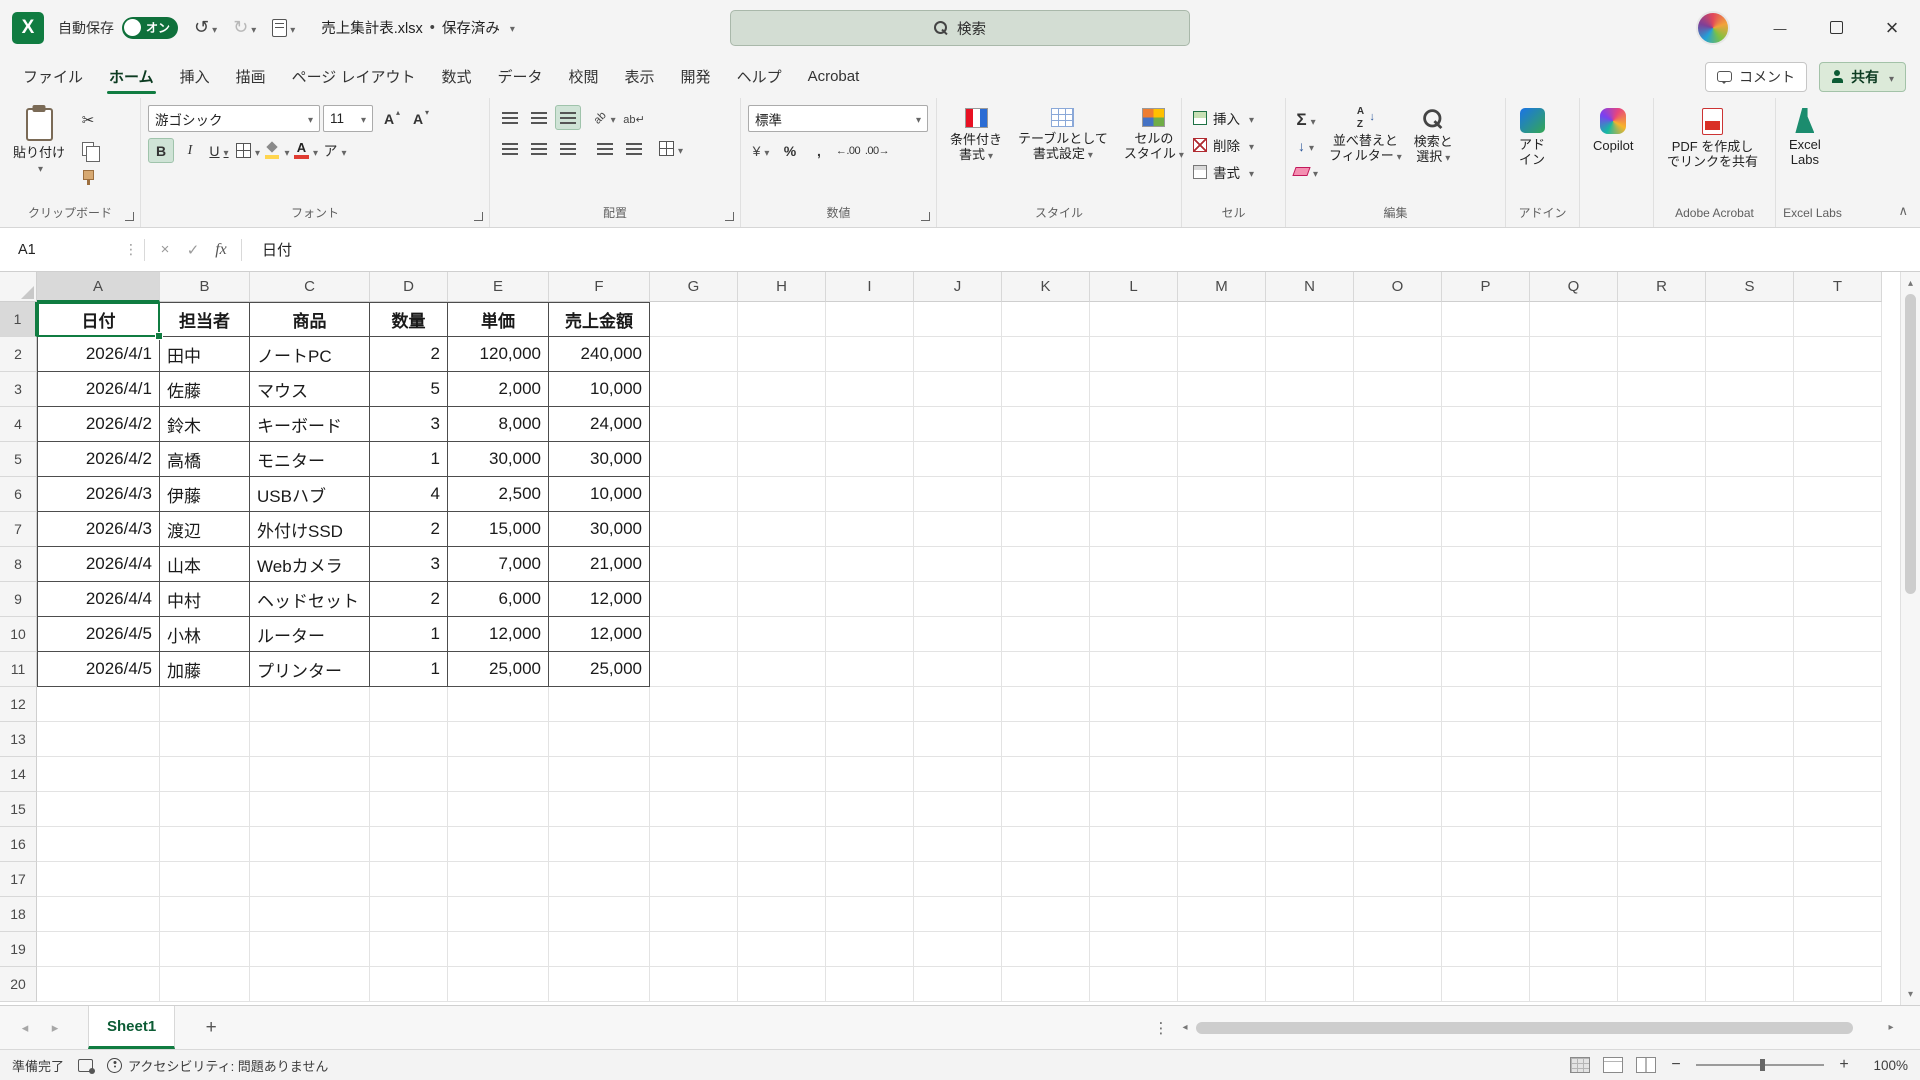 Image resolution: width=1920 pixels, height=1080 pixels. I want to click on cell-R17, so click(1662, 879).